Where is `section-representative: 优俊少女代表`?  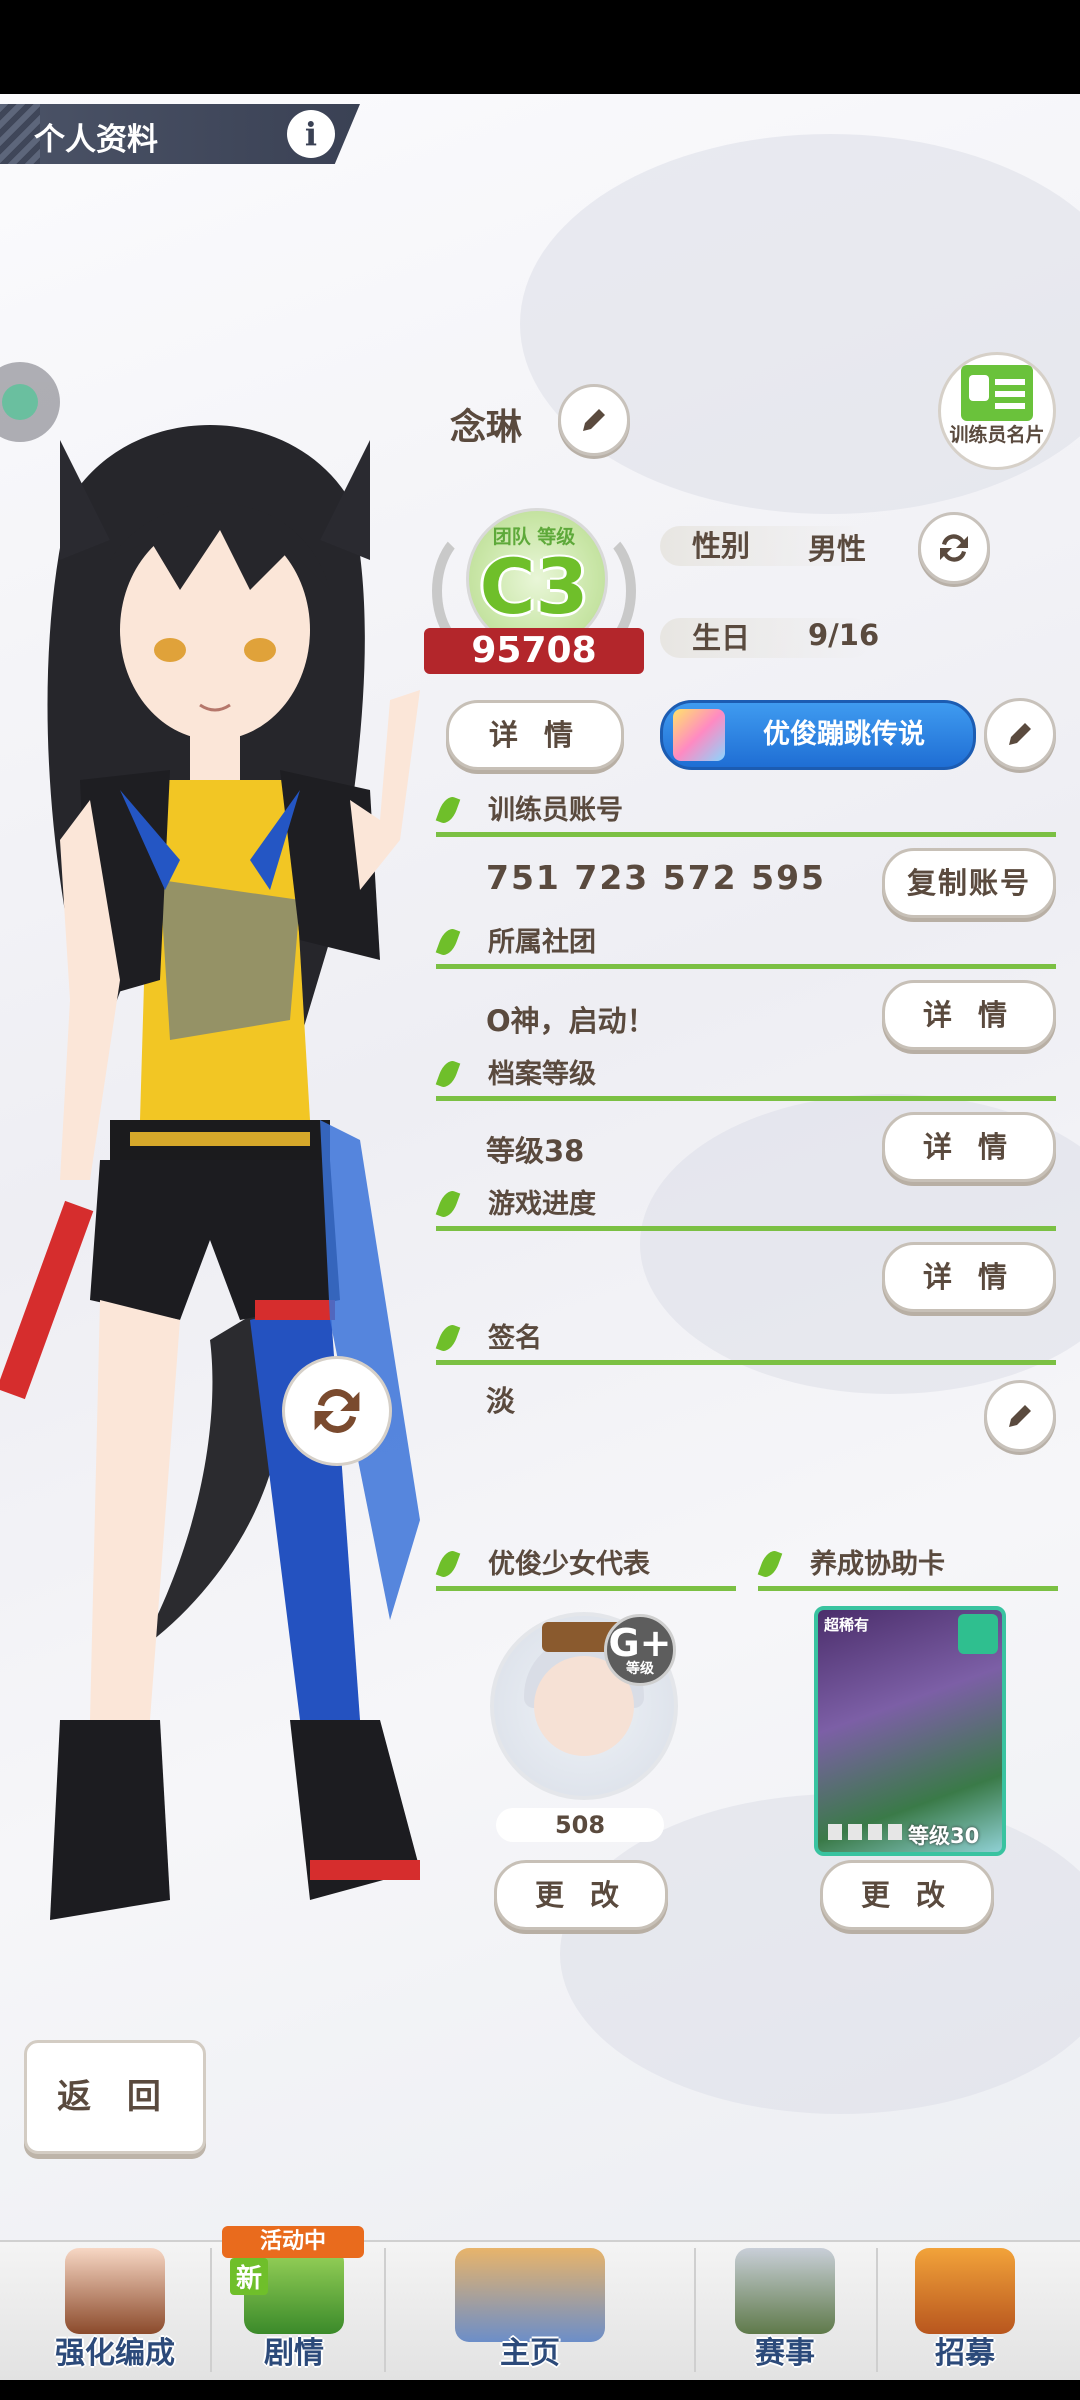
section-representative: 优俊少女代表 is located at coordinates (585, 1567).